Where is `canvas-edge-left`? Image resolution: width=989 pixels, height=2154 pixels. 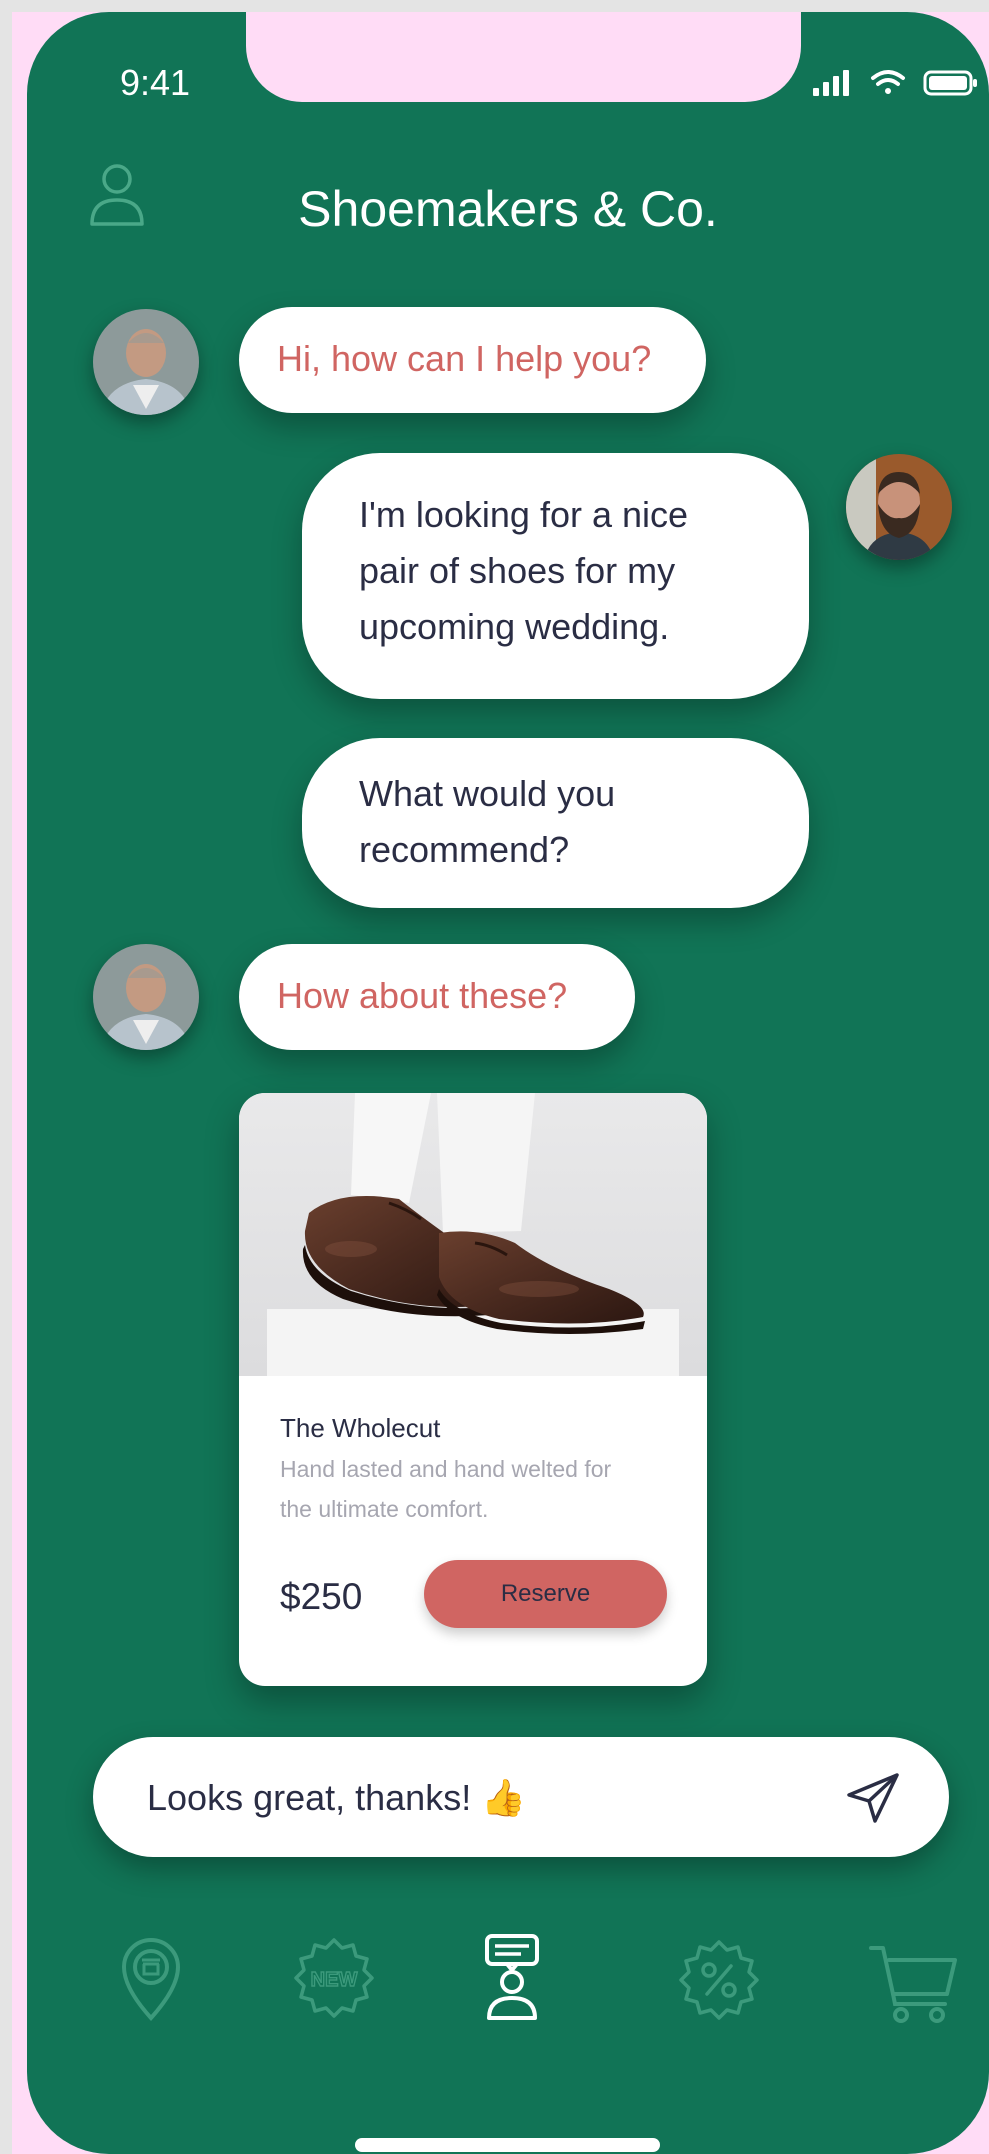
canvas-edge-left is located at coordinates (6, 1077).